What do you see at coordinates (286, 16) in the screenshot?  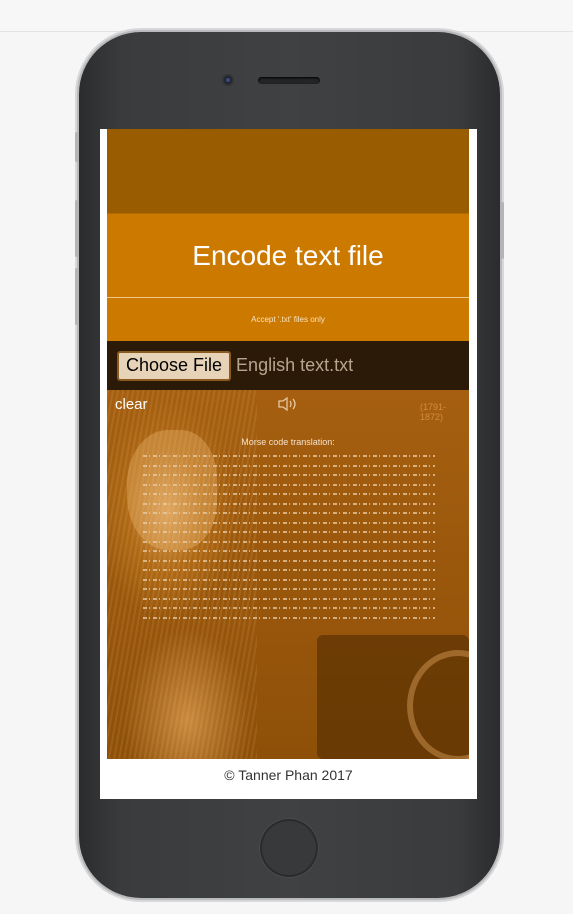 I see `browser-top-bar` at bounding box center [286, 16].